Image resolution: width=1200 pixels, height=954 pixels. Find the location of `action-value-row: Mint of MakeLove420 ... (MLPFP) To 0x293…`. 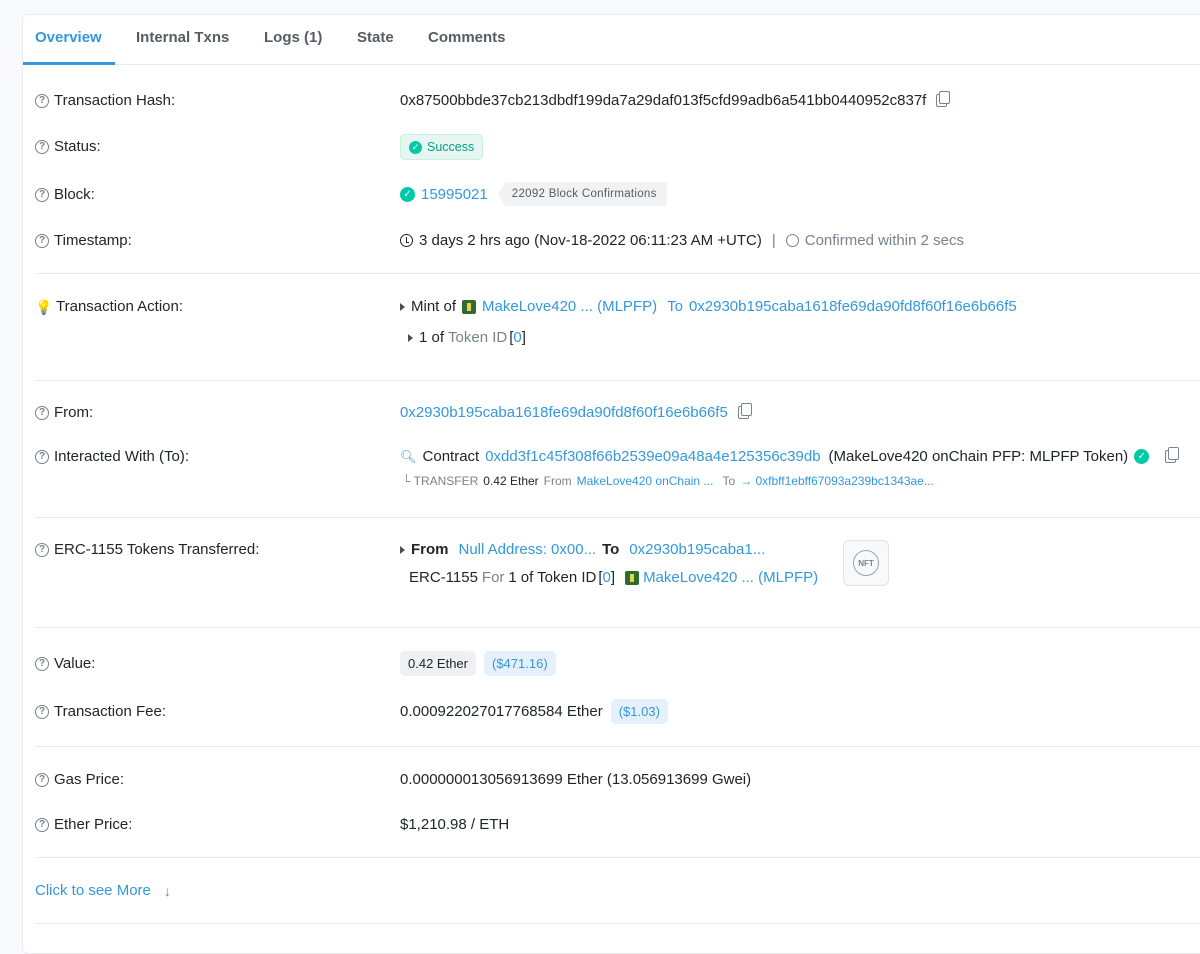

action-value-row: Mint of MakeLove420 ... (MLPFP) To 0x293… is located at coordinates (708, 306).